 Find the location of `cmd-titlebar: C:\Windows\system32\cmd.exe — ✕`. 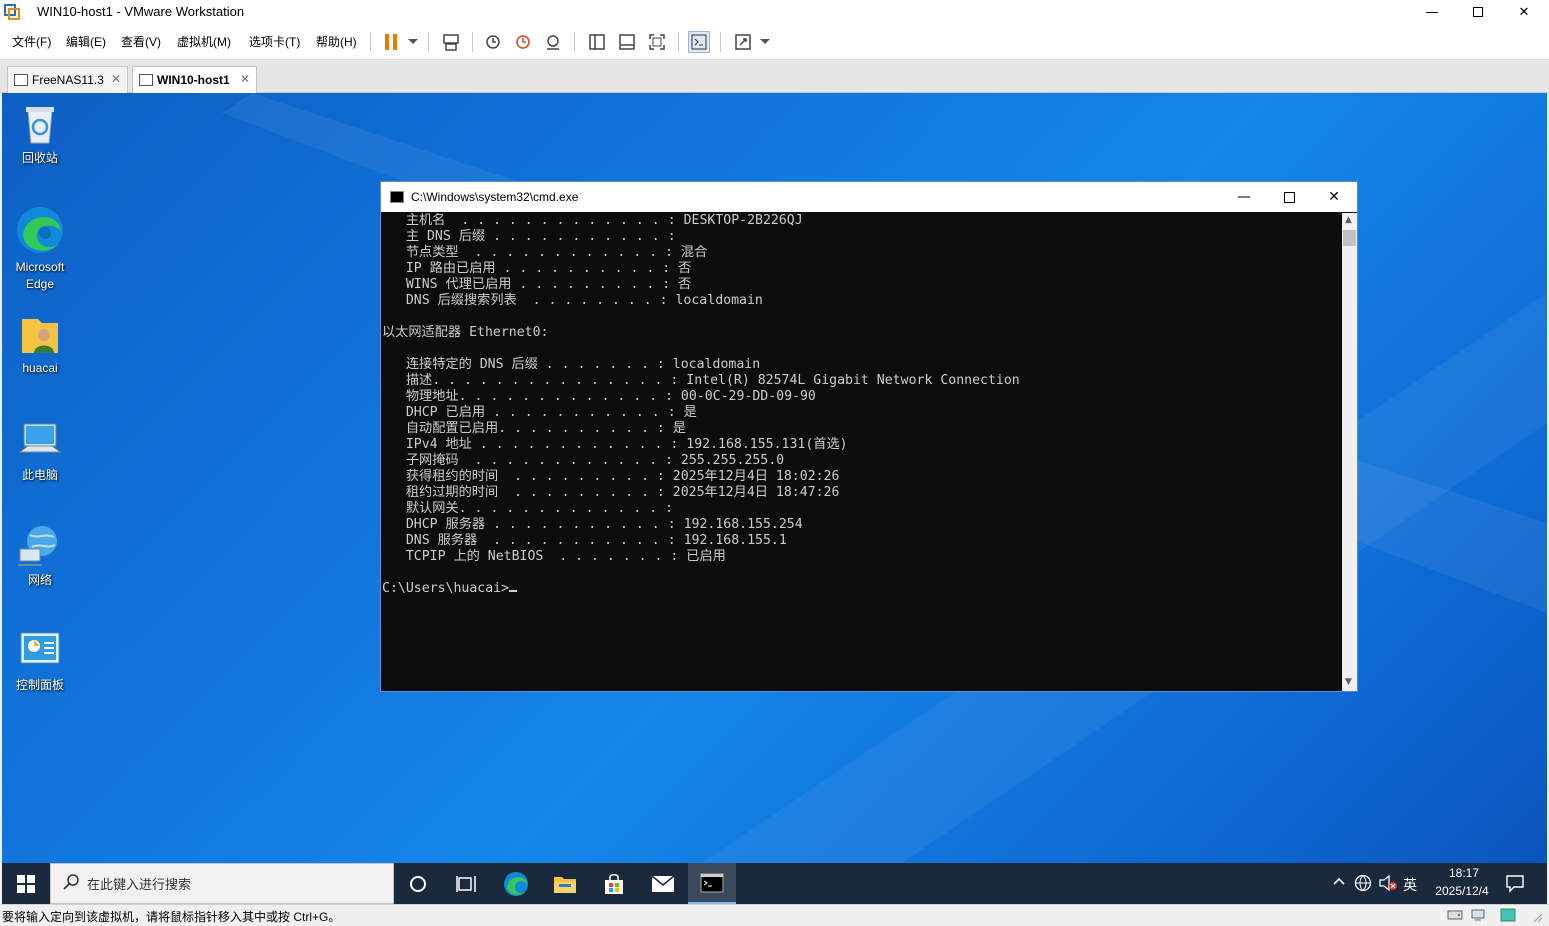

cmd-titlebar: C:\Windows\system32\cmd.exe — ✕ is located at coordinates (869, 197).